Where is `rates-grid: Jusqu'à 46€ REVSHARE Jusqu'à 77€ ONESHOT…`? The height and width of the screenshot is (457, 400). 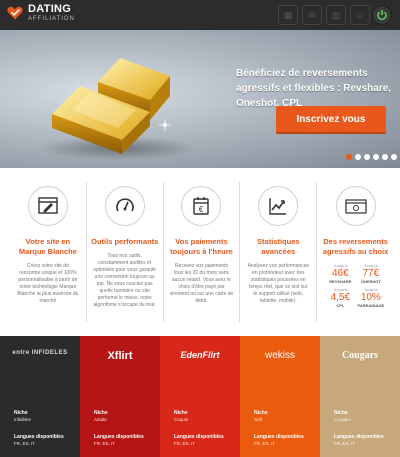 rates-grid: Jusqu'à 46€ REVSHARE Jusqu'à 77€ ONESHOT… is located at coordinates (356, 285).